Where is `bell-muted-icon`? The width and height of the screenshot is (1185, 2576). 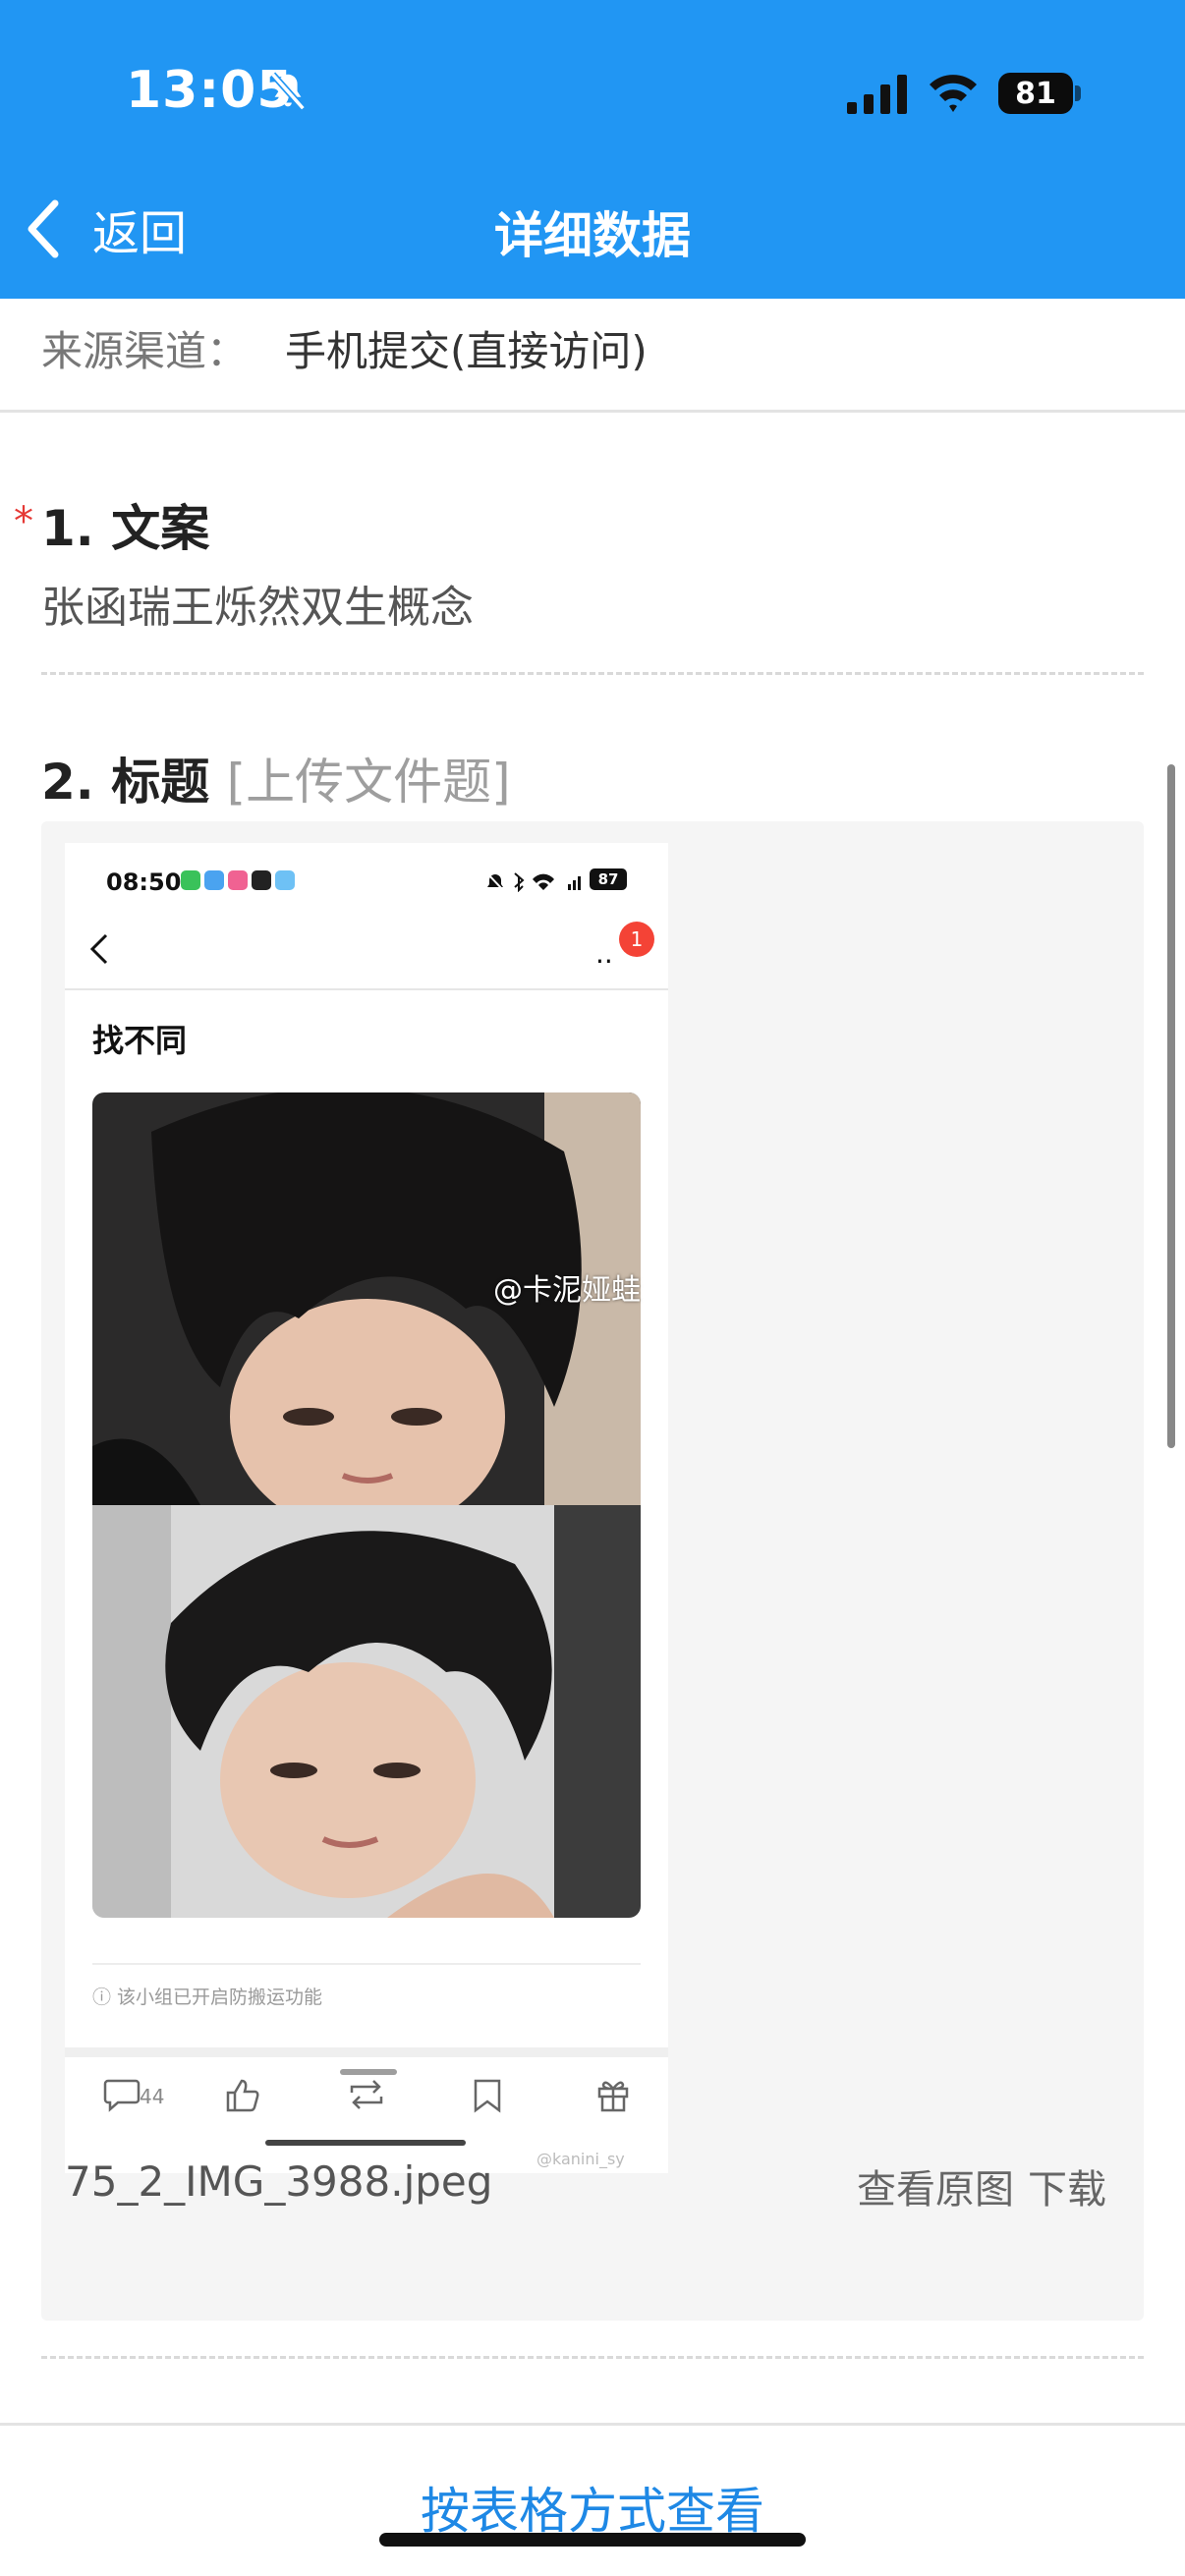 bell-muted-icon is located at coordinates (288, 91).